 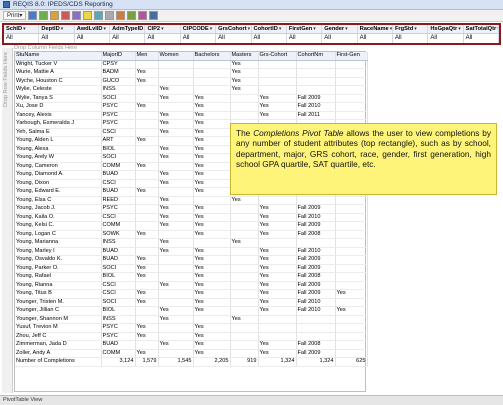 What do you see at coordinates (277, 362) in the screenshot?
I see `total-value: 1,324` at bounding box center [277, 362].